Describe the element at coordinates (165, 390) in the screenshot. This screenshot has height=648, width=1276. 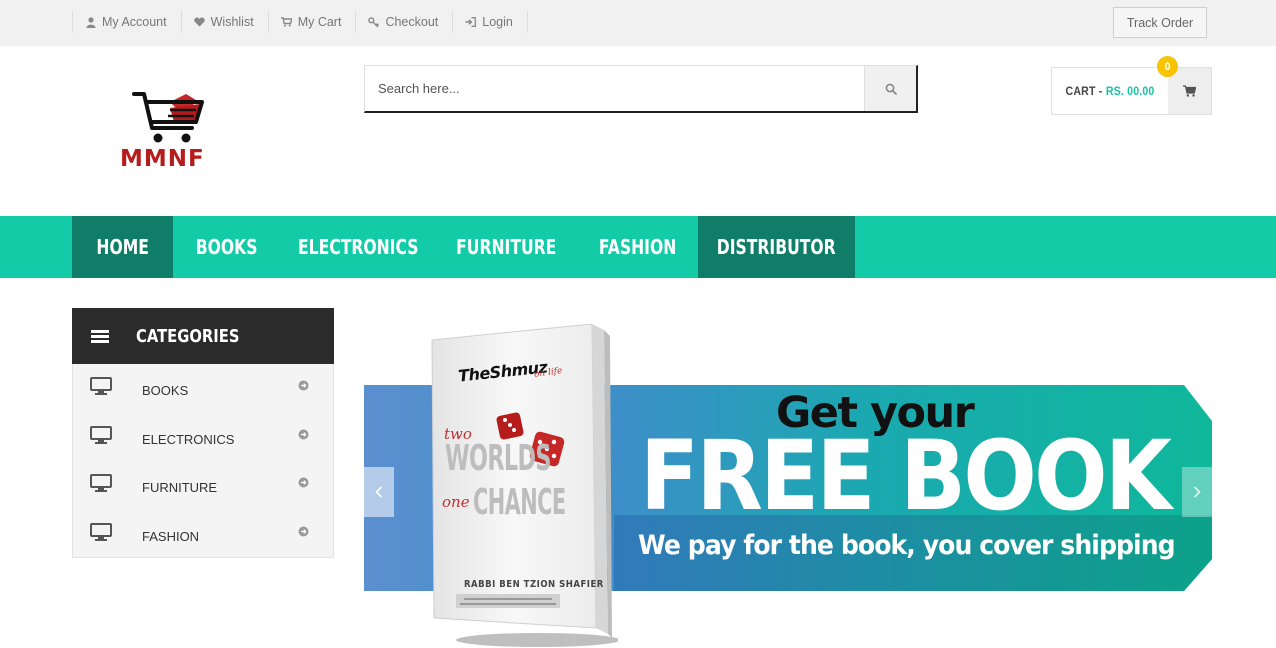
I see `category-label: BOOKS` at that location.